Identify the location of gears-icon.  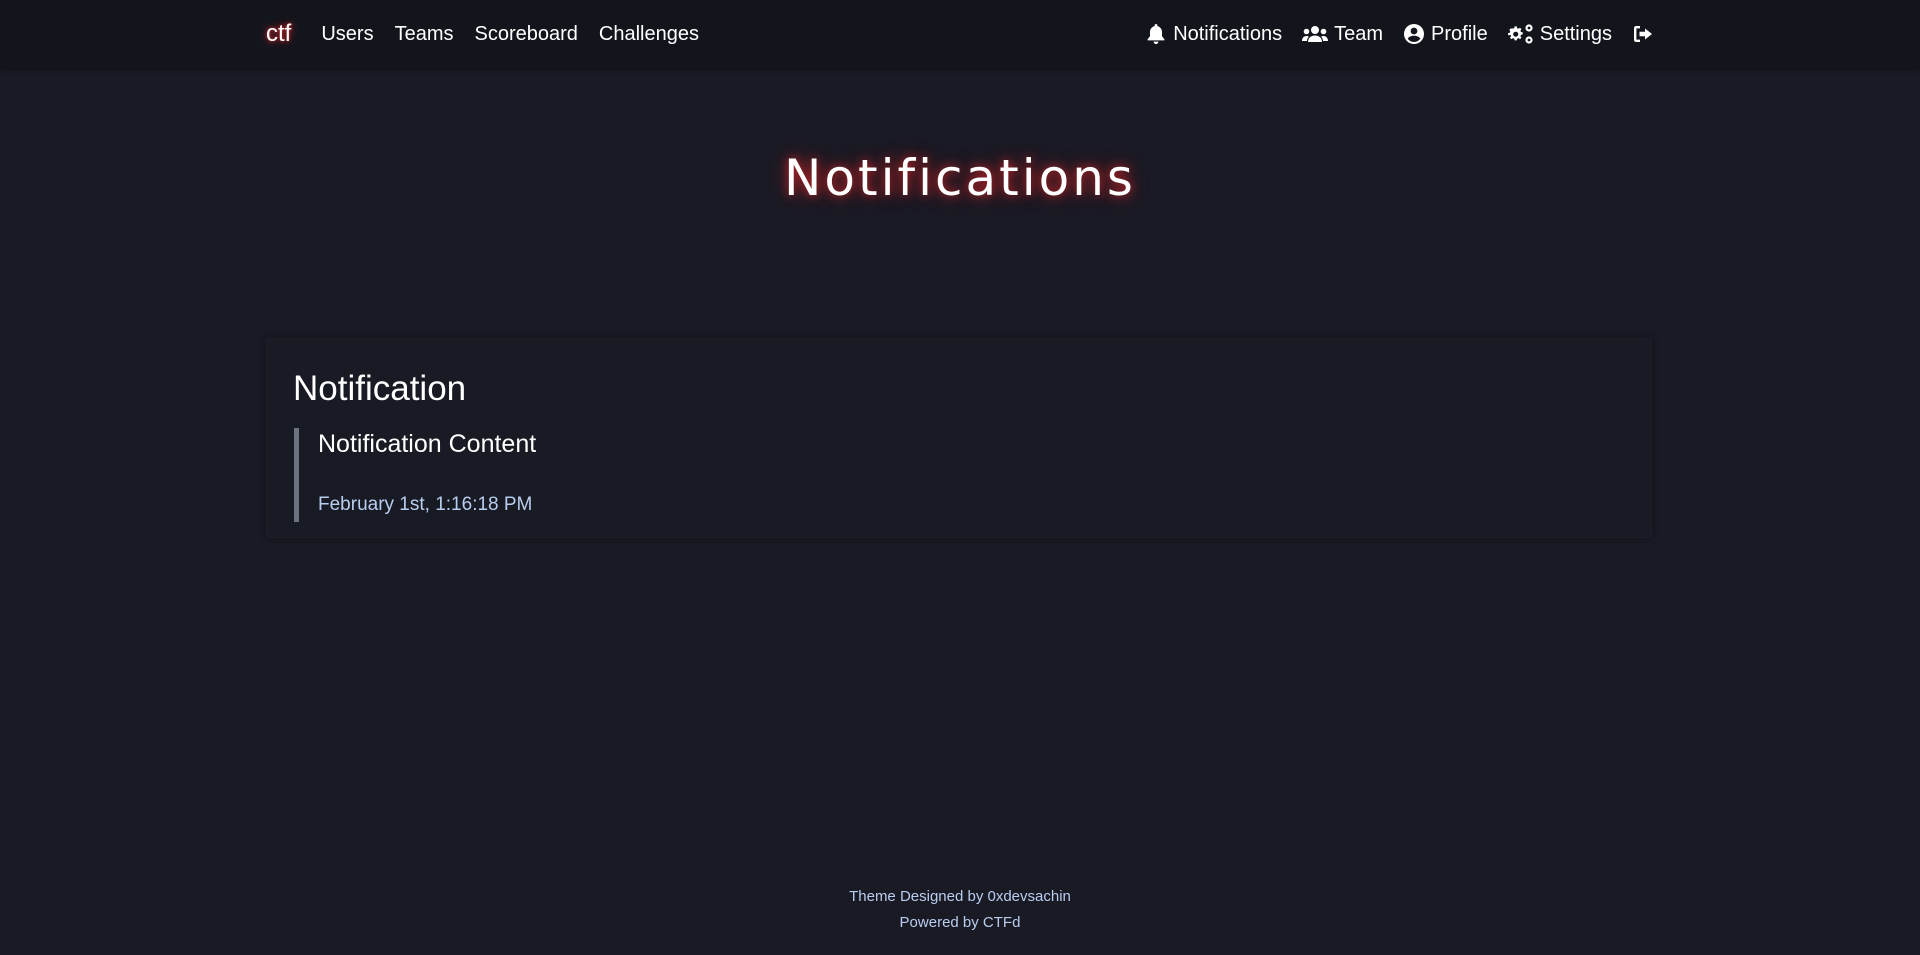
(1520, 34).